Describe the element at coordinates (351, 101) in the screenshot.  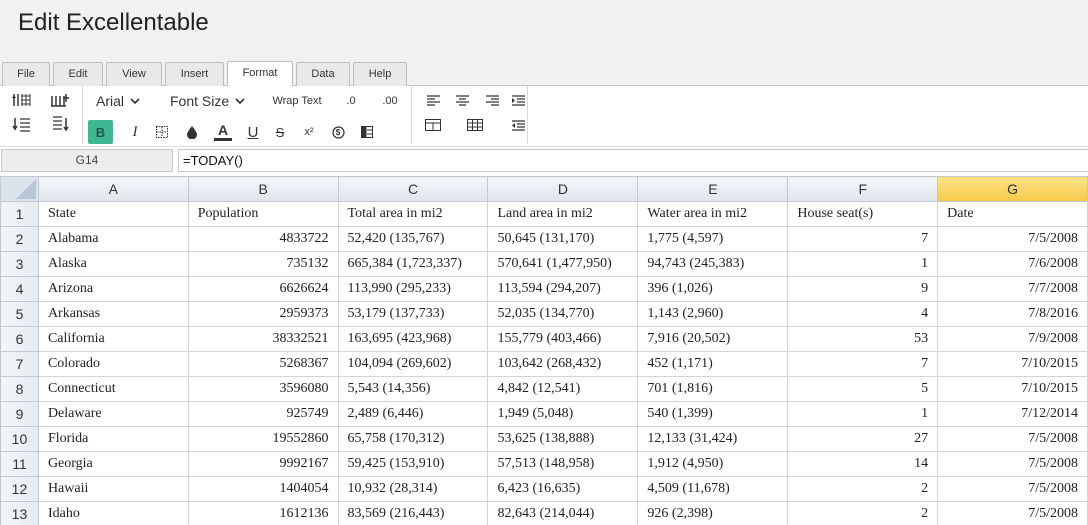
I see `decrease-decimal-button: .0` at that location.